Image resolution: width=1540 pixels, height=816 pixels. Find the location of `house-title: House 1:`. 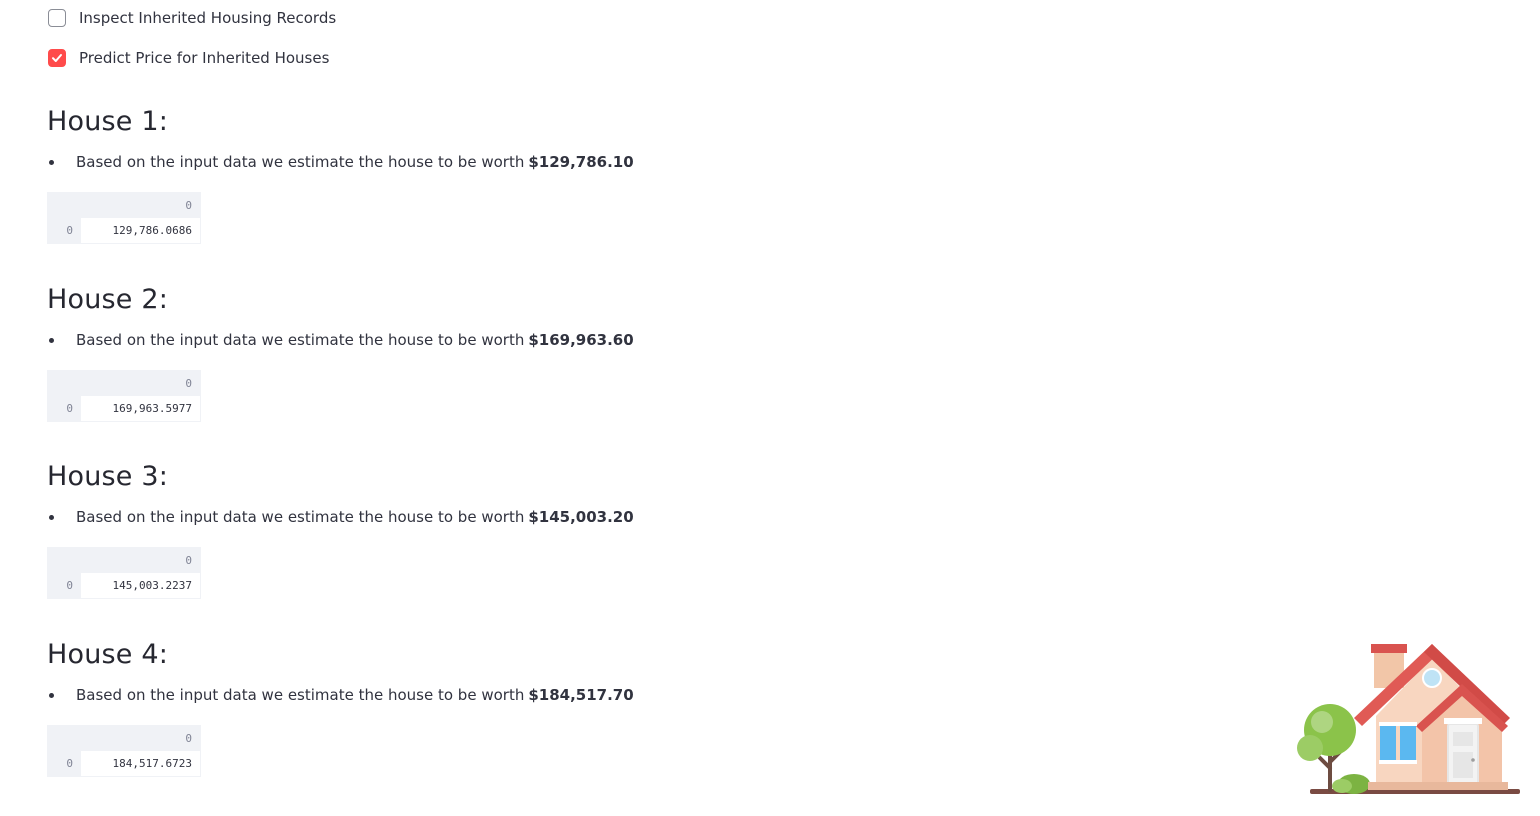

house-title: House 1: is located at coordinates (108, 121).